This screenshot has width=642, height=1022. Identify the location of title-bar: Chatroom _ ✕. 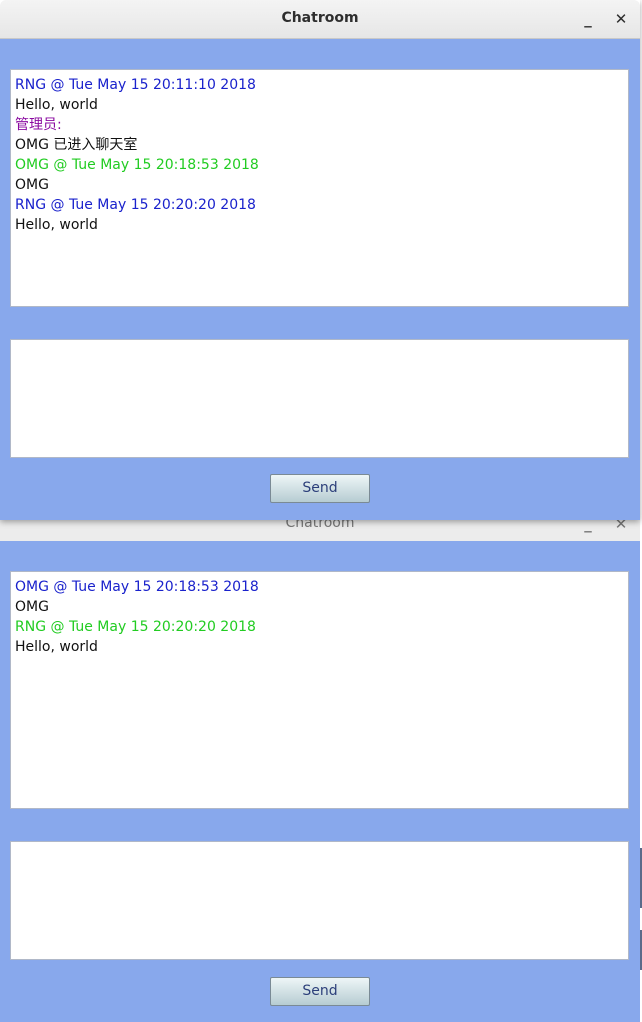
(320, 19).